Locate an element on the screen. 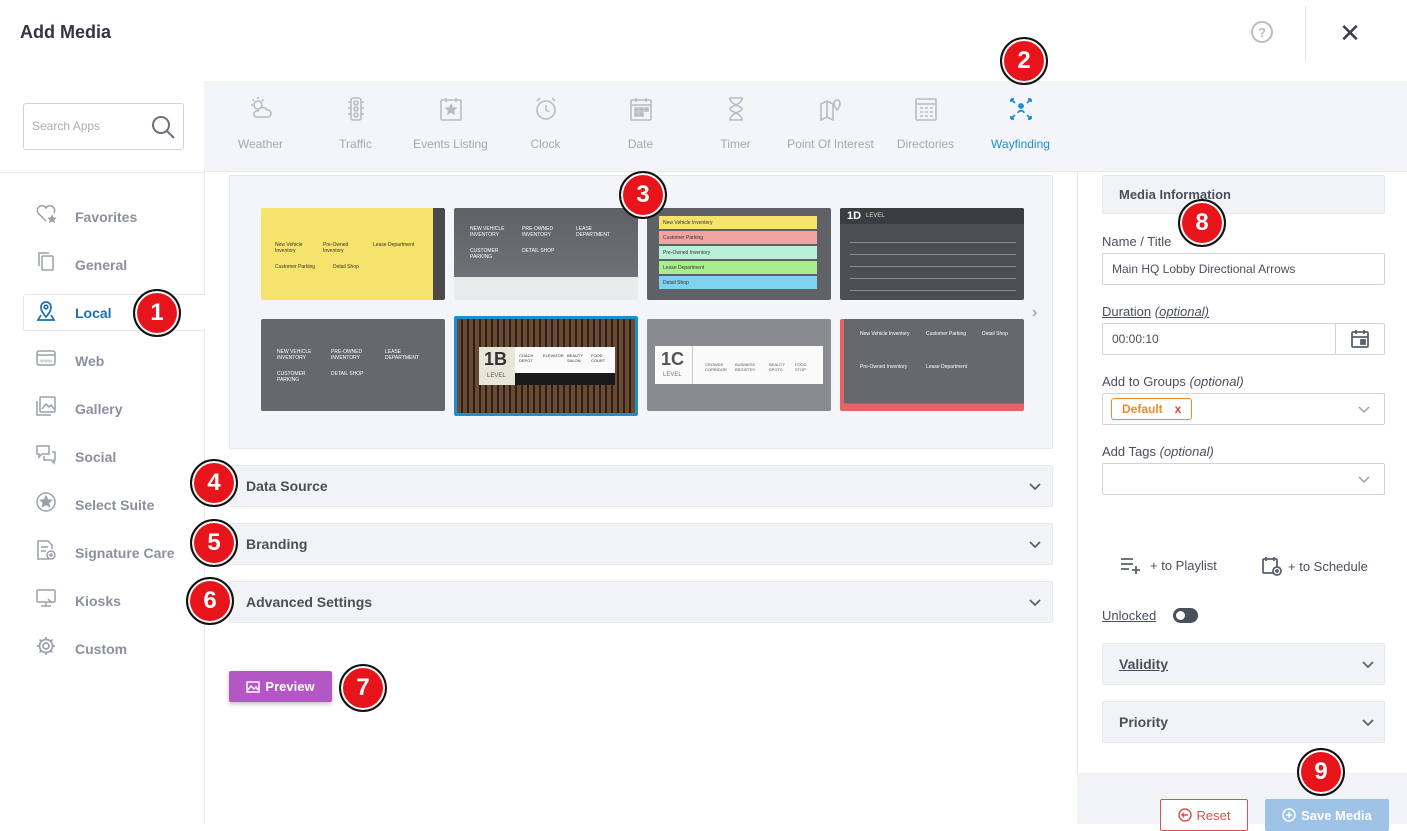 This screenshot has height=831, width=1407. thumb-text: ELEVATOR is located at coordinates (553, 355).